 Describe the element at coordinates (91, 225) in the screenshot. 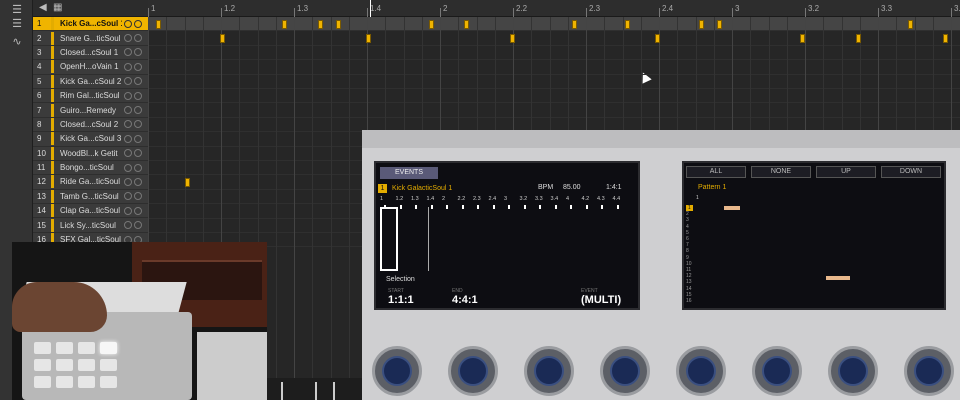

I see `track-name: Lick Sy...ticSoul` at that location.